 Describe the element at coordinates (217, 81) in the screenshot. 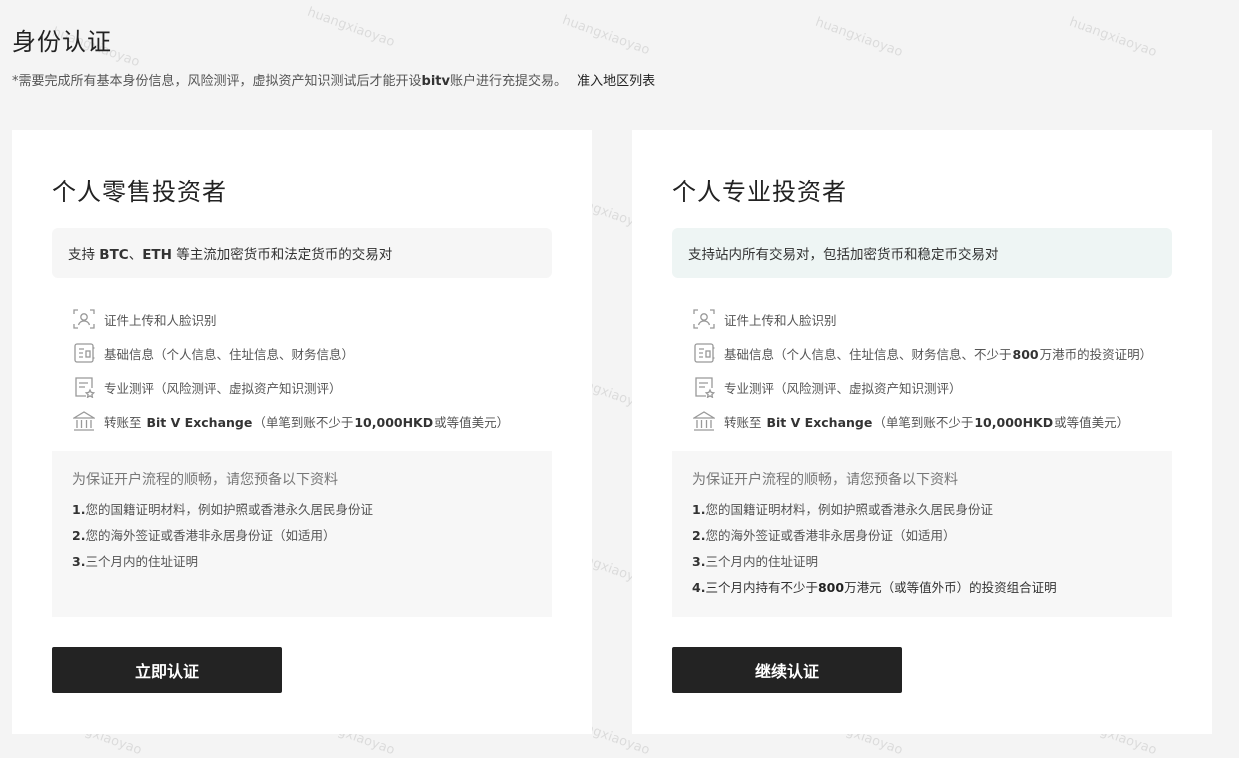

I see `notice-text: *需要完成所有基本身份信息，风险测评，虚拟资产知识测试后才能开设` at that location.